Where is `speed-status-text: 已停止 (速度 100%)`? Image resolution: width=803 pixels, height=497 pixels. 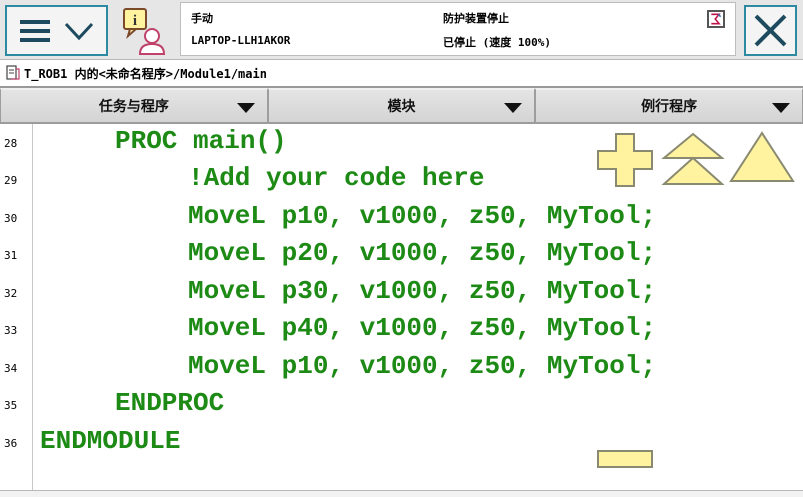
speed-status-text: 已停止 (速度 100%) is located at coordinates (497, 42).